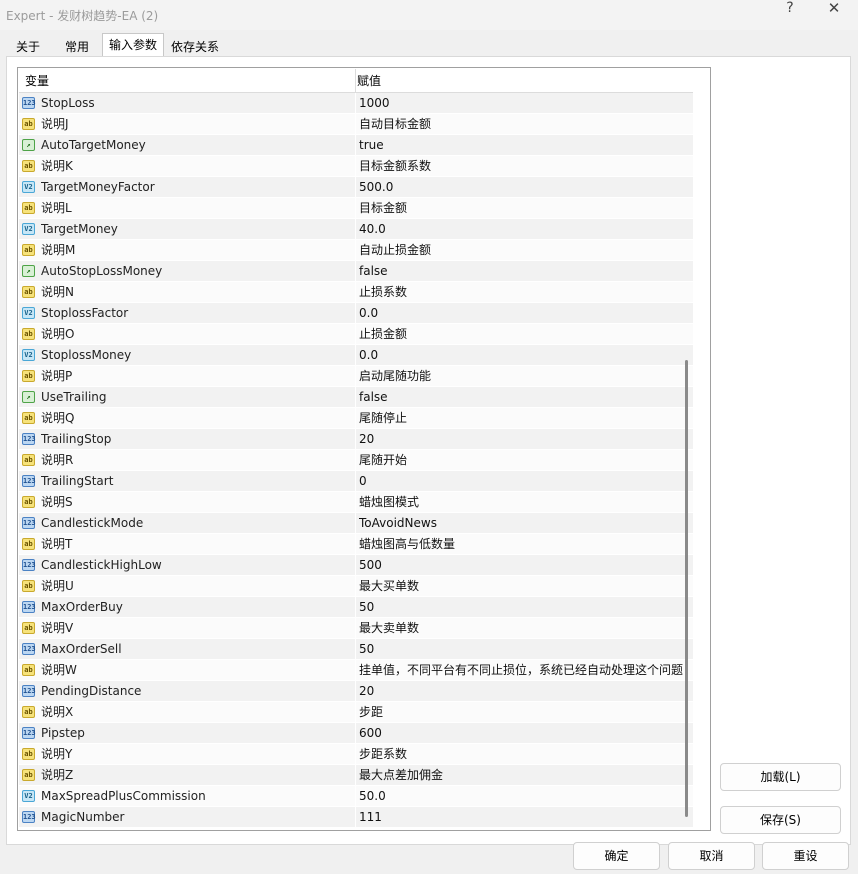 Image resolution: width=858 pixels, height=874 pixels. What do you see at coordinates (356, 334) in the screenshot?
I see `table-row: ab 说明O 止损金额` at bounding box center [356, 334].